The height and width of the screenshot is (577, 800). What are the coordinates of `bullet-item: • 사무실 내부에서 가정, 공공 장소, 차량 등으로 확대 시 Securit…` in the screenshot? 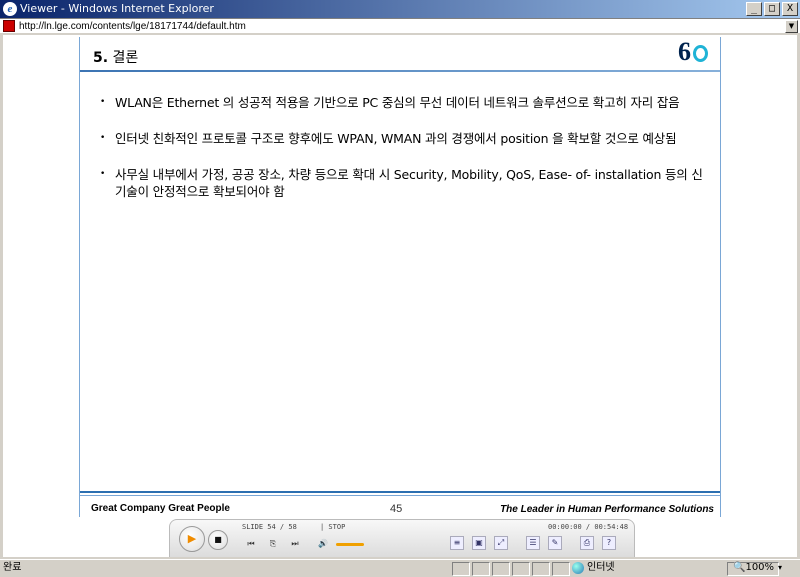 It's located at (402, 183).